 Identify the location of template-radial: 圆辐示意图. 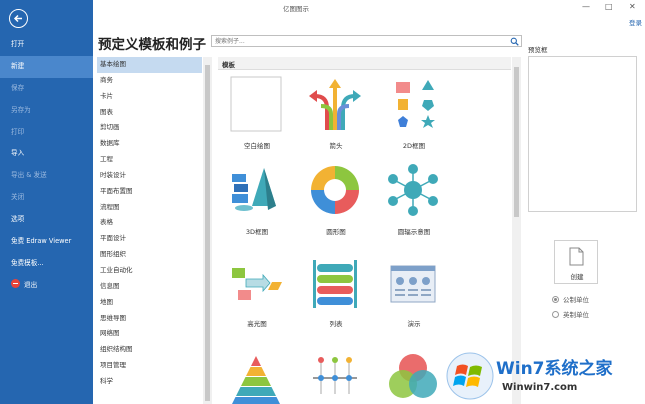
(414, 199).